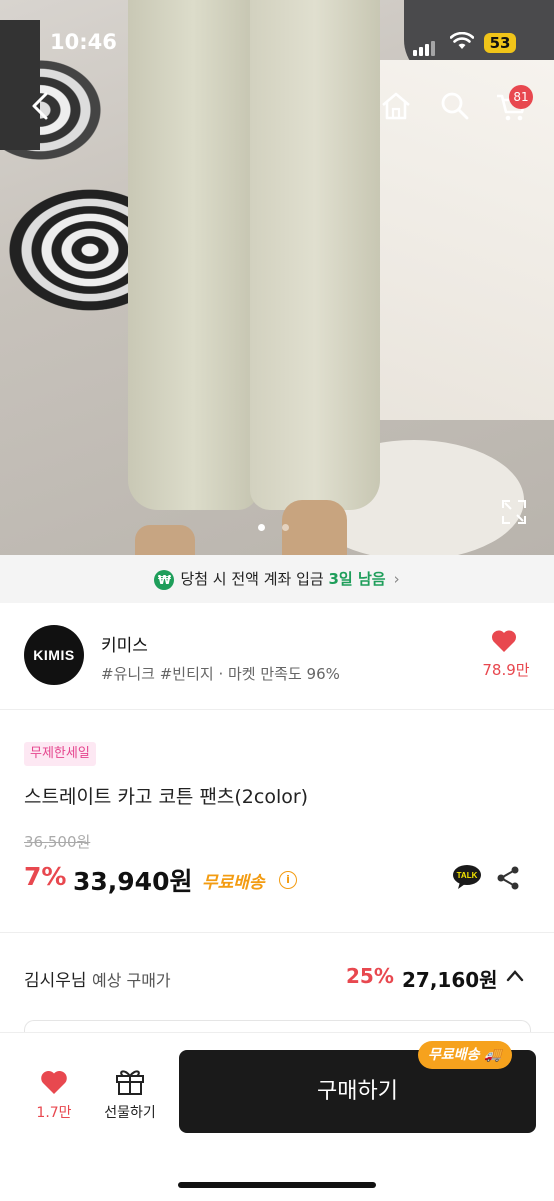 The height and width of the screenshot is (1201, 554). What do you see at coordinates (514, 512) in the screenshot?
I see `fullscreen-expand-icon` at bounding box center [514, 512].